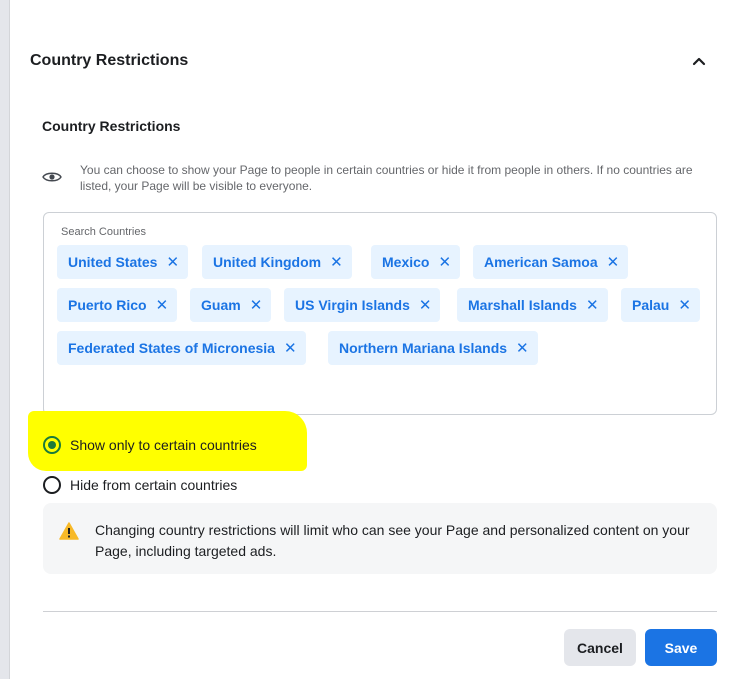 The height and width of the screenshot is (679, 756). Describe the element at coordinates (103, 232) in the screenshot. I see `search-countries-label: Search Countries` at that location.